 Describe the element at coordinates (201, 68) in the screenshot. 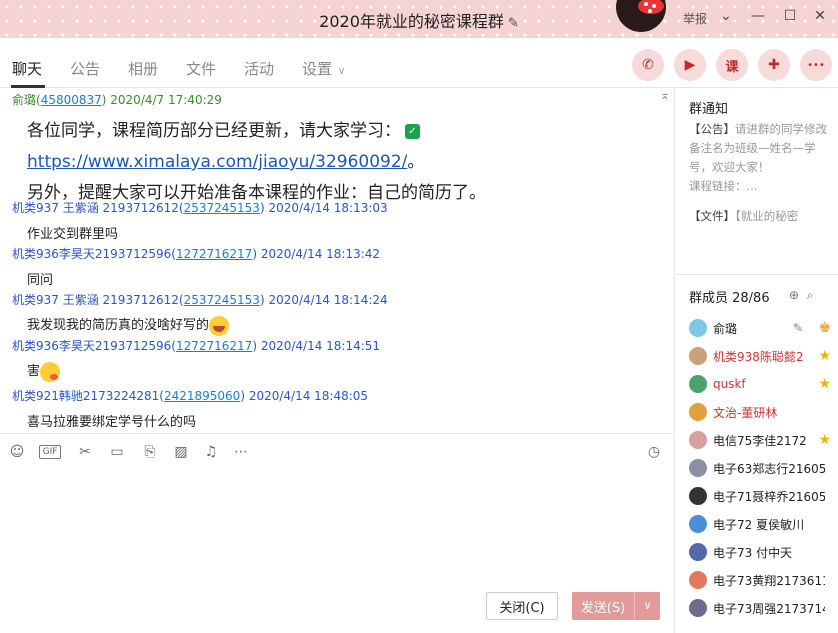

I see `tab-files: 文件` at that location.